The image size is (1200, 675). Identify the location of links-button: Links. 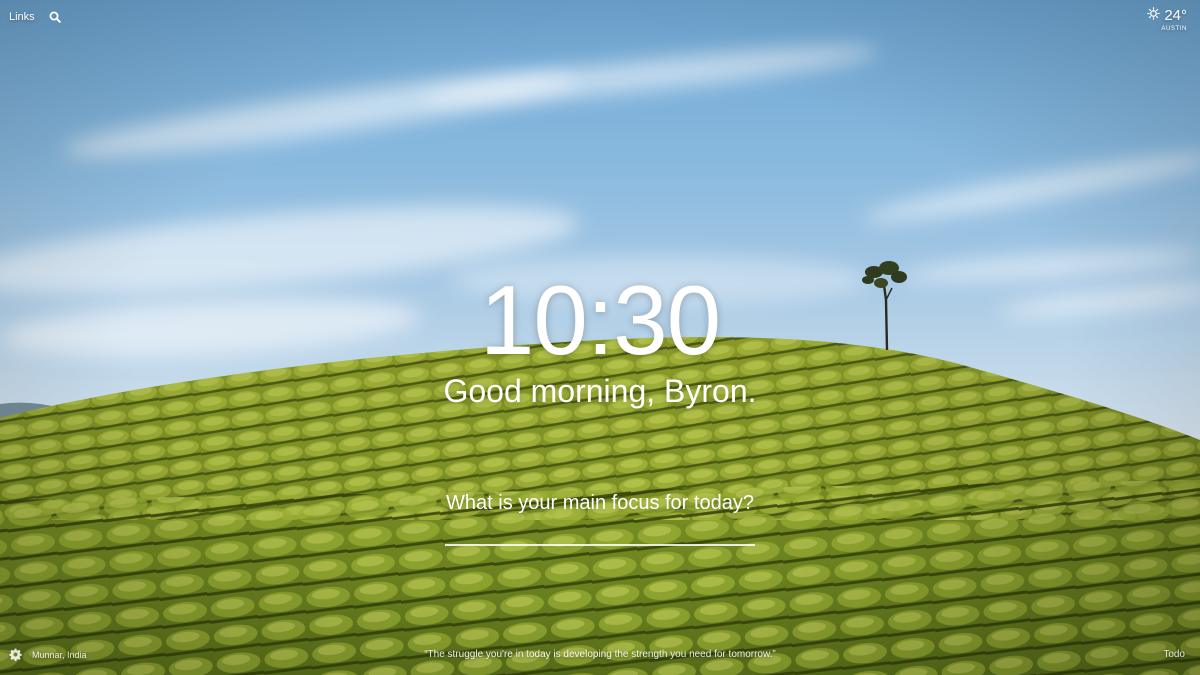
(22, 17).